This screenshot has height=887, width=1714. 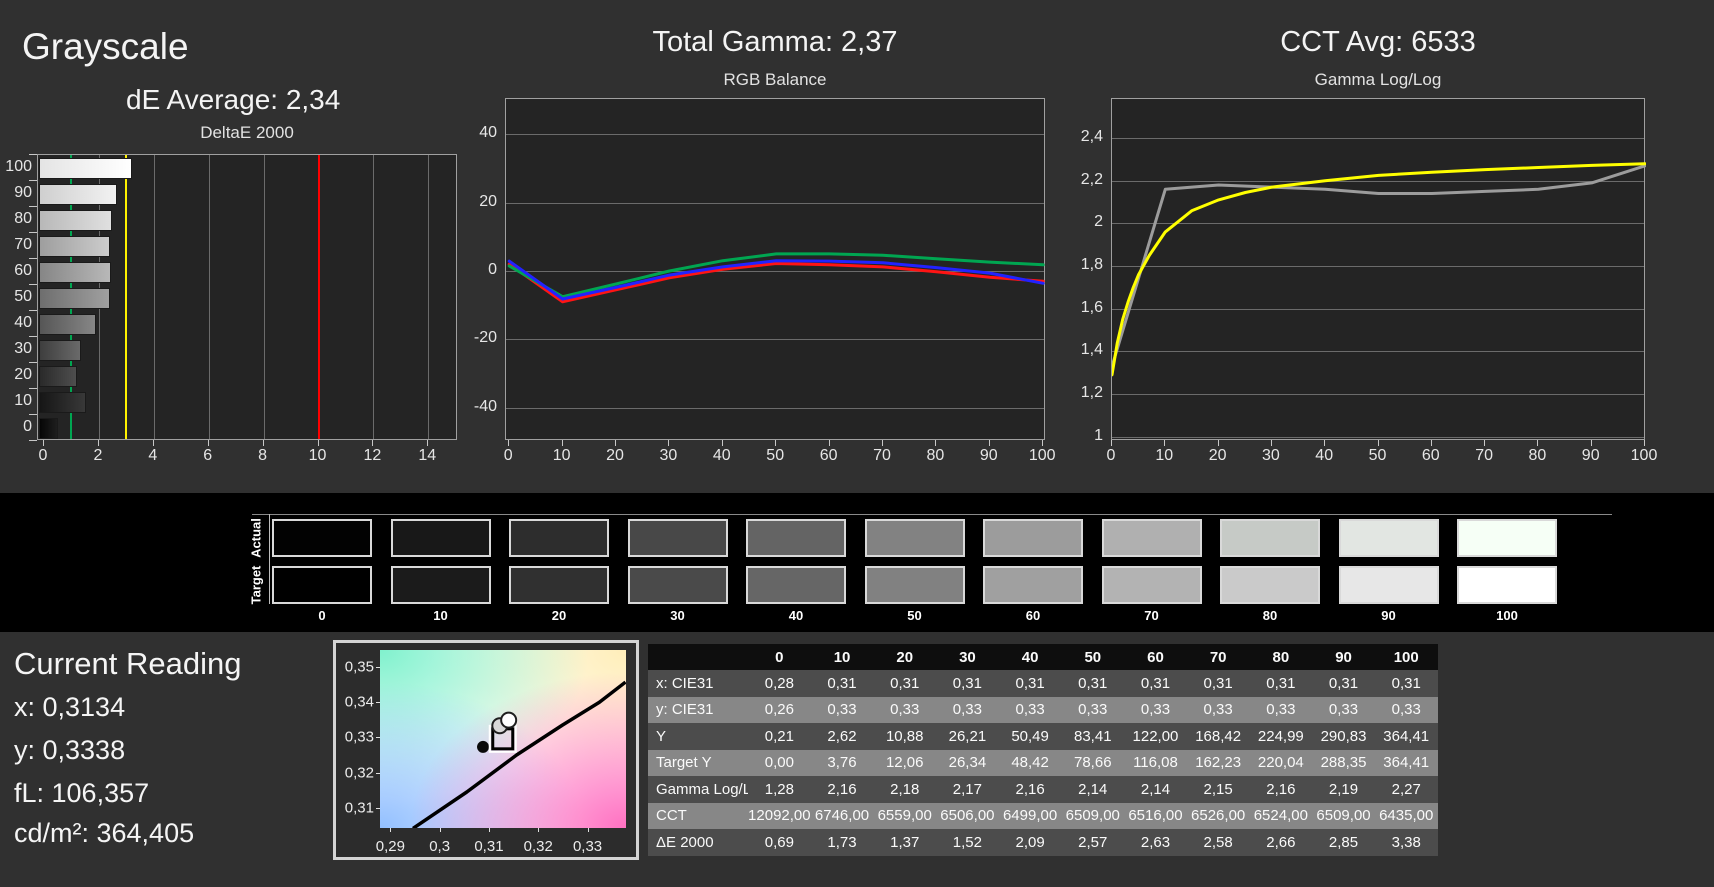 I want to click on table-cell: 2,57, so click(x=1093, y=842).